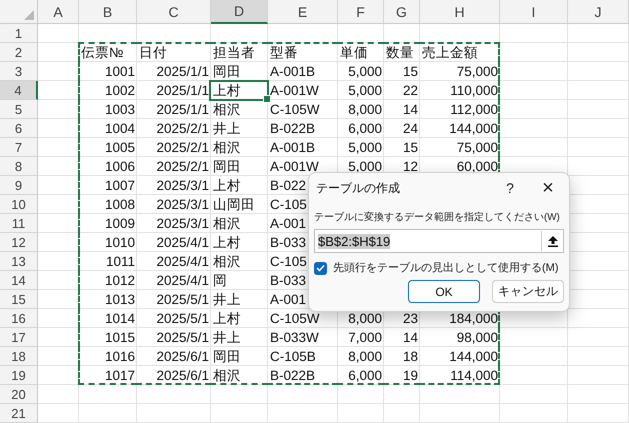 This screenshot has width=629, height=423. Describe the element at coordinates (19, 52) in the screenshot. I see `row-header: 2` at that location.